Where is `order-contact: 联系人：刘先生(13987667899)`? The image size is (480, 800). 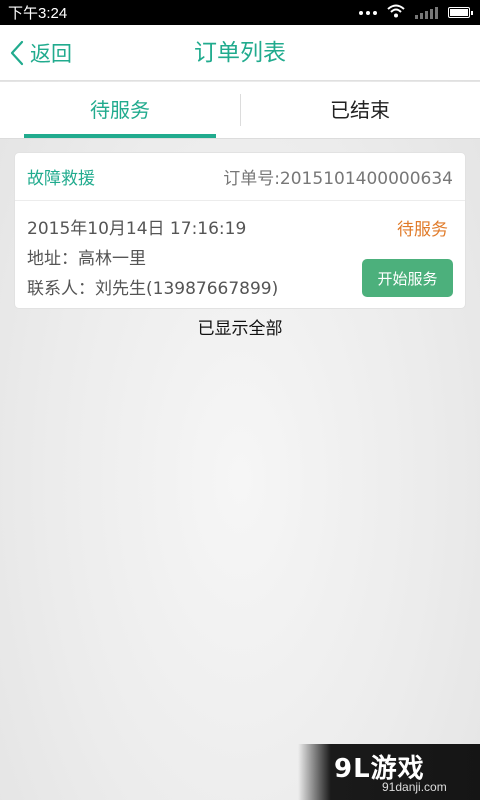
order-contact: 联系人：刘先生(13987667899) is located at coordinates (153, 289).